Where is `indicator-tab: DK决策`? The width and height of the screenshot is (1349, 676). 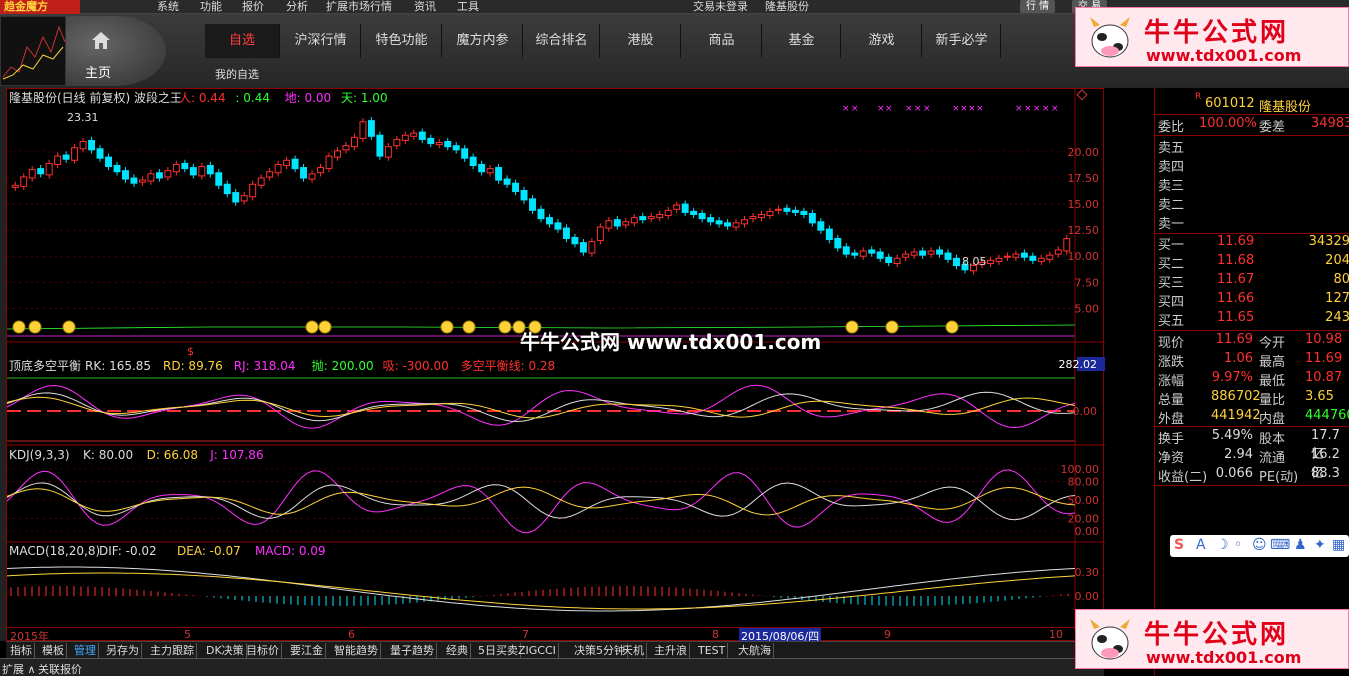
indicator-tab: DK决策 is located at coordinates (225, 650).